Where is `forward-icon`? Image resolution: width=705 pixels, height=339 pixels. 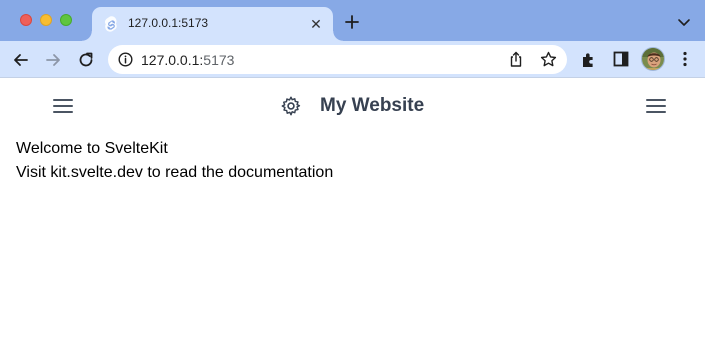 forward-icon is located at coordinates (53, 60).